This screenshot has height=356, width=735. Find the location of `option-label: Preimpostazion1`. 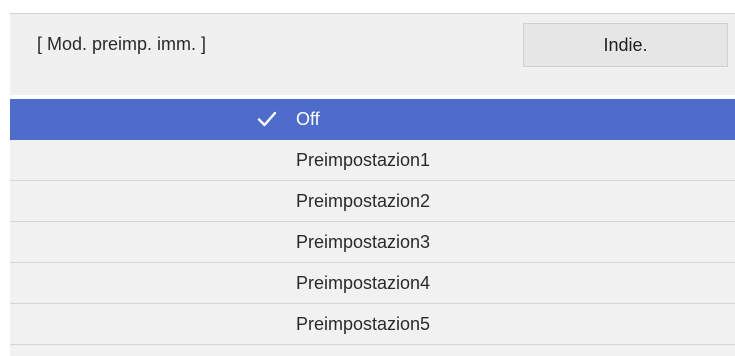

option-label: Preimpostazion1 is located at coordinates (363, 160).